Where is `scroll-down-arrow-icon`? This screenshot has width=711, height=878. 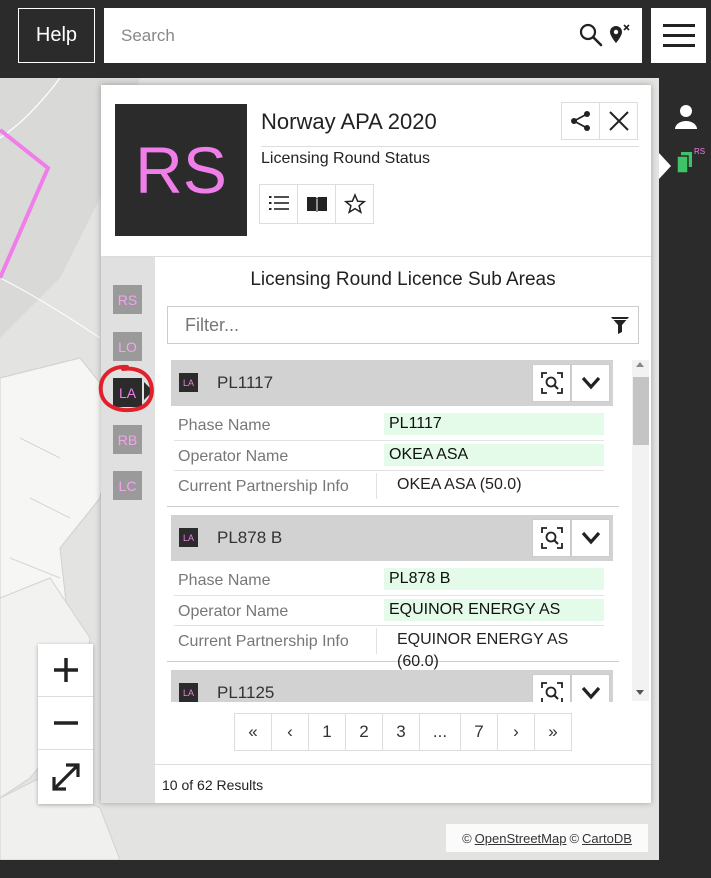
scroll-down-arrow-icon is located at coordinates (640, 692).